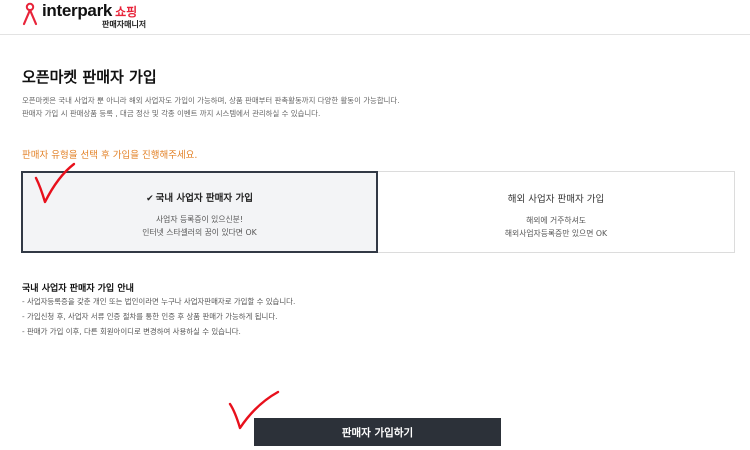  I want to click on interpark-logo: interpark 쇼핑 판매자매니저, so click(83, 15).